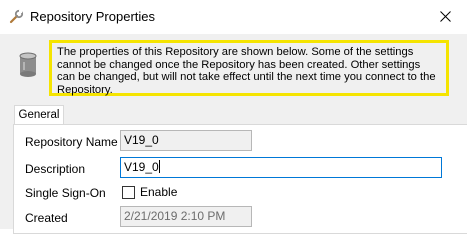  I want to click on window-title: Repository Properties, so click(92, 16).